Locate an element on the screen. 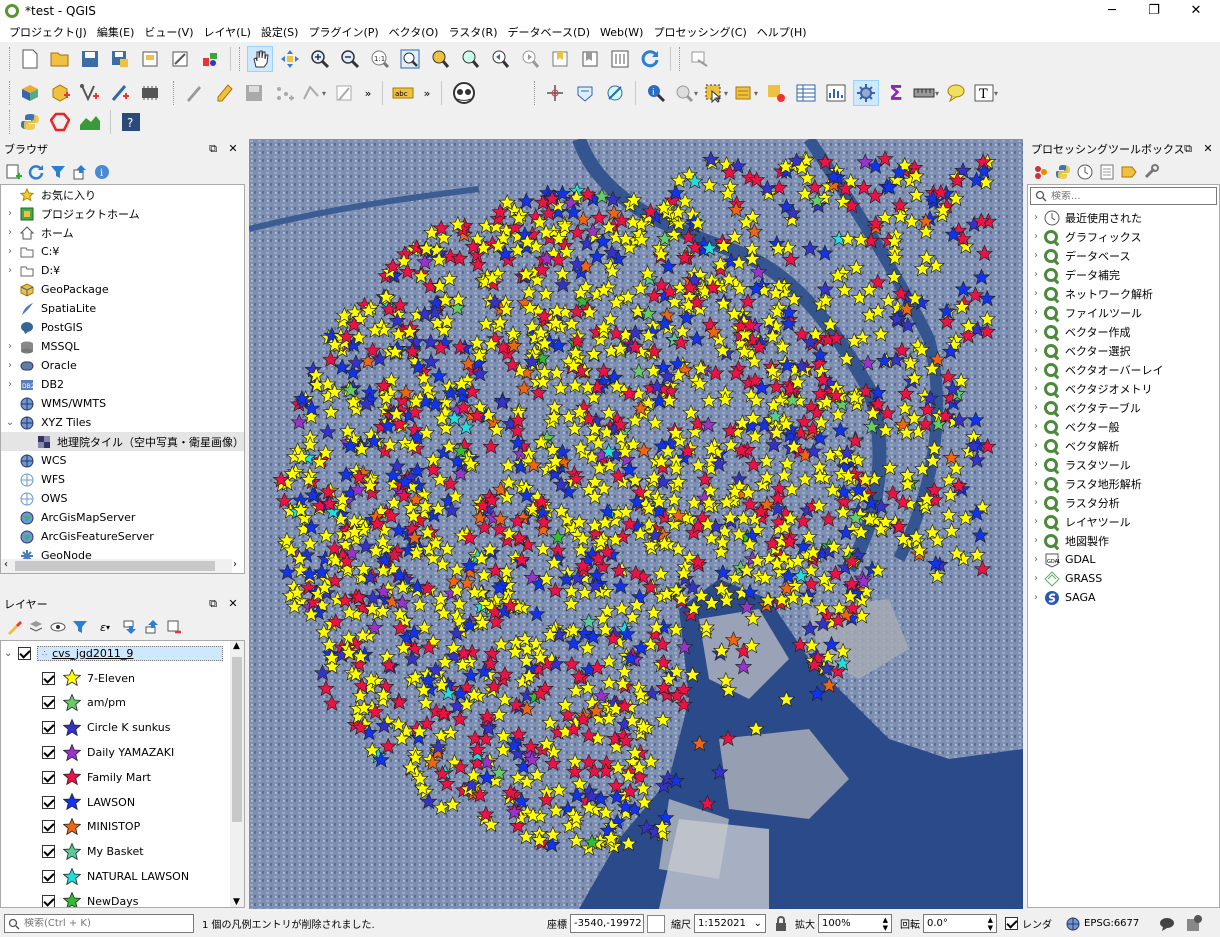 The height and width of the screenshot is (937, 1220). browser-item: お気に入り is located at coordinates (122, 194).